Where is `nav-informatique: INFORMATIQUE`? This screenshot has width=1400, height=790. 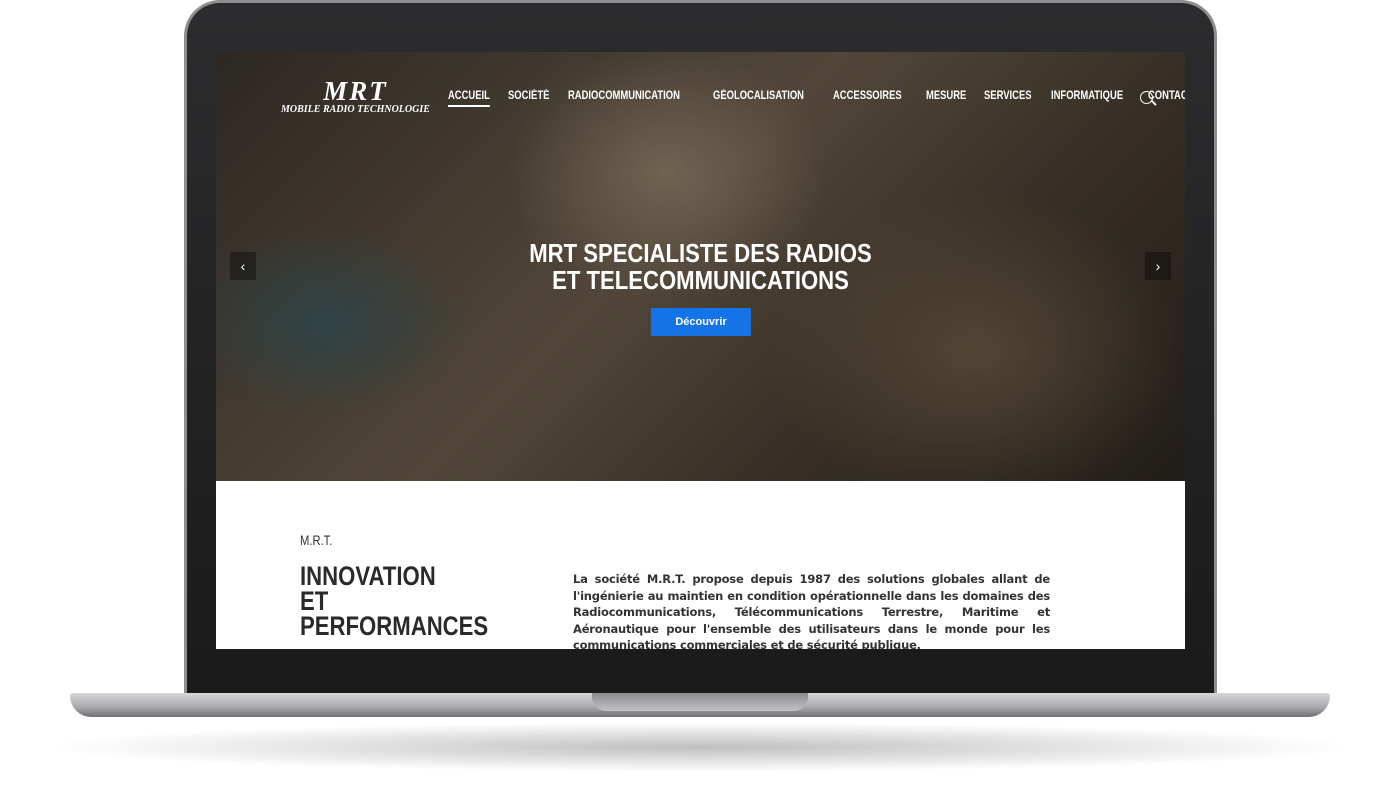 nav-informatique: INFORMATIQUE is located at coordinates (1087, 98).